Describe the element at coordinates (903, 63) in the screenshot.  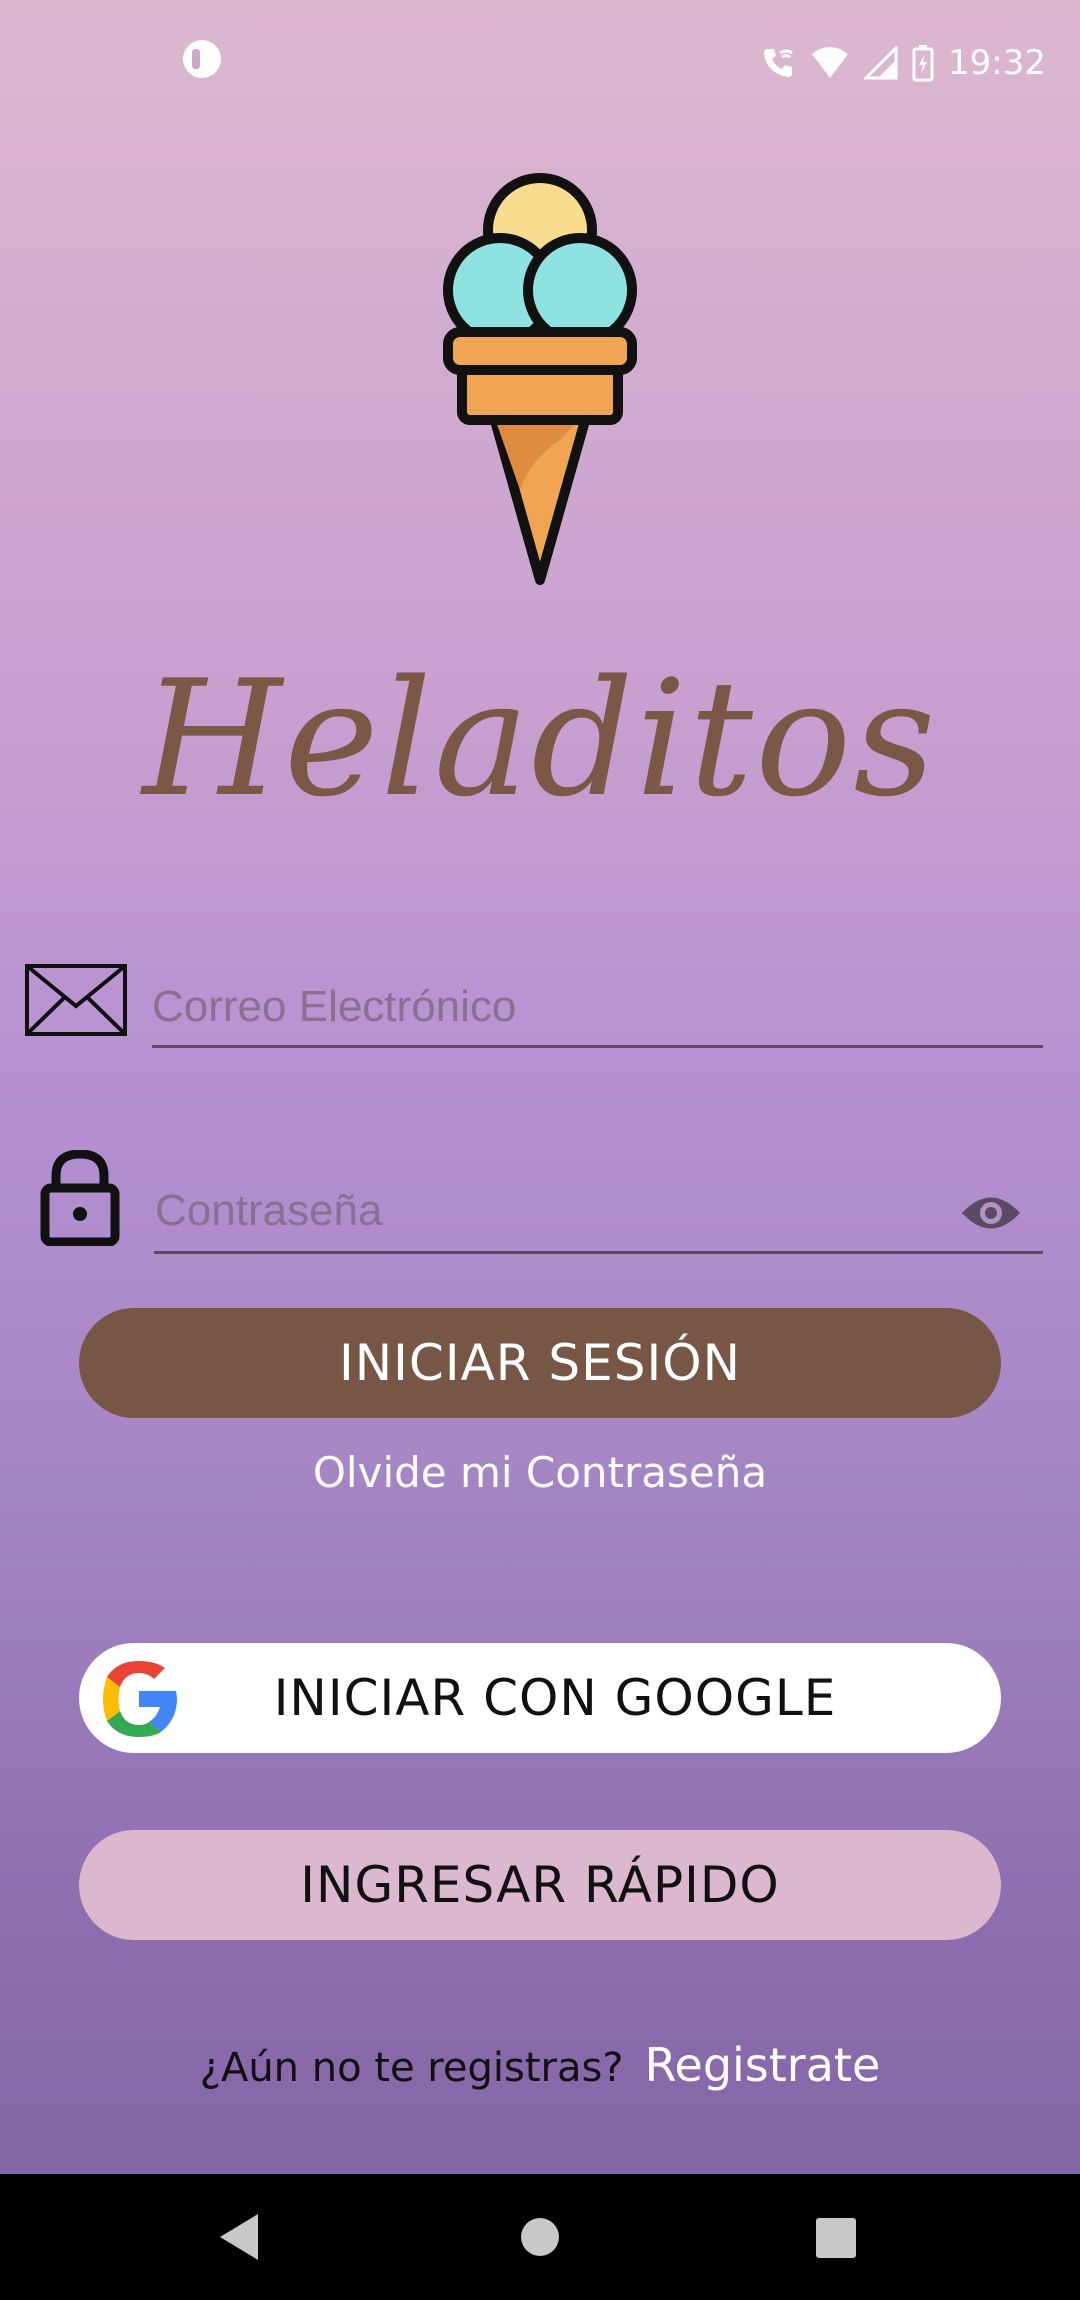
I see `status-icons: 19:32` at that location.